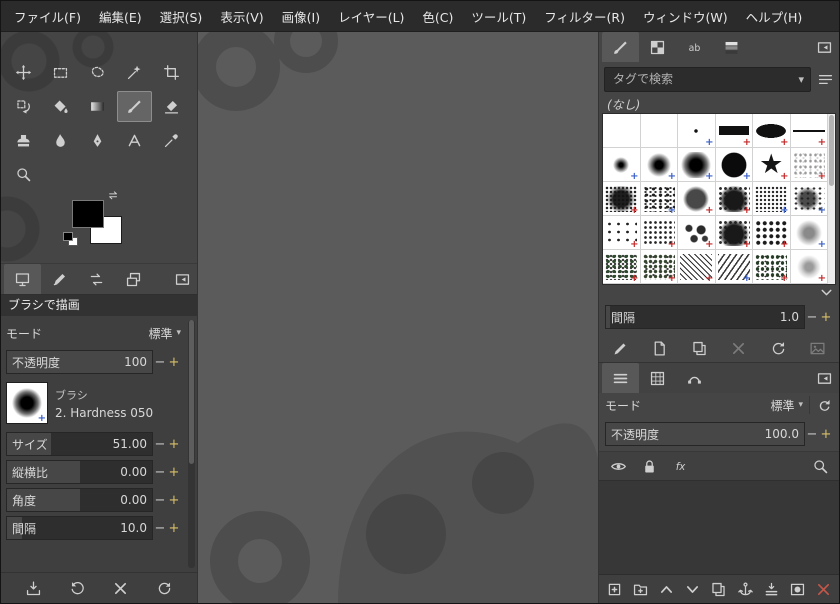 The height and width of the screenshot is (604, 840). I want to click on default-colors-icon, so click(71, 240).